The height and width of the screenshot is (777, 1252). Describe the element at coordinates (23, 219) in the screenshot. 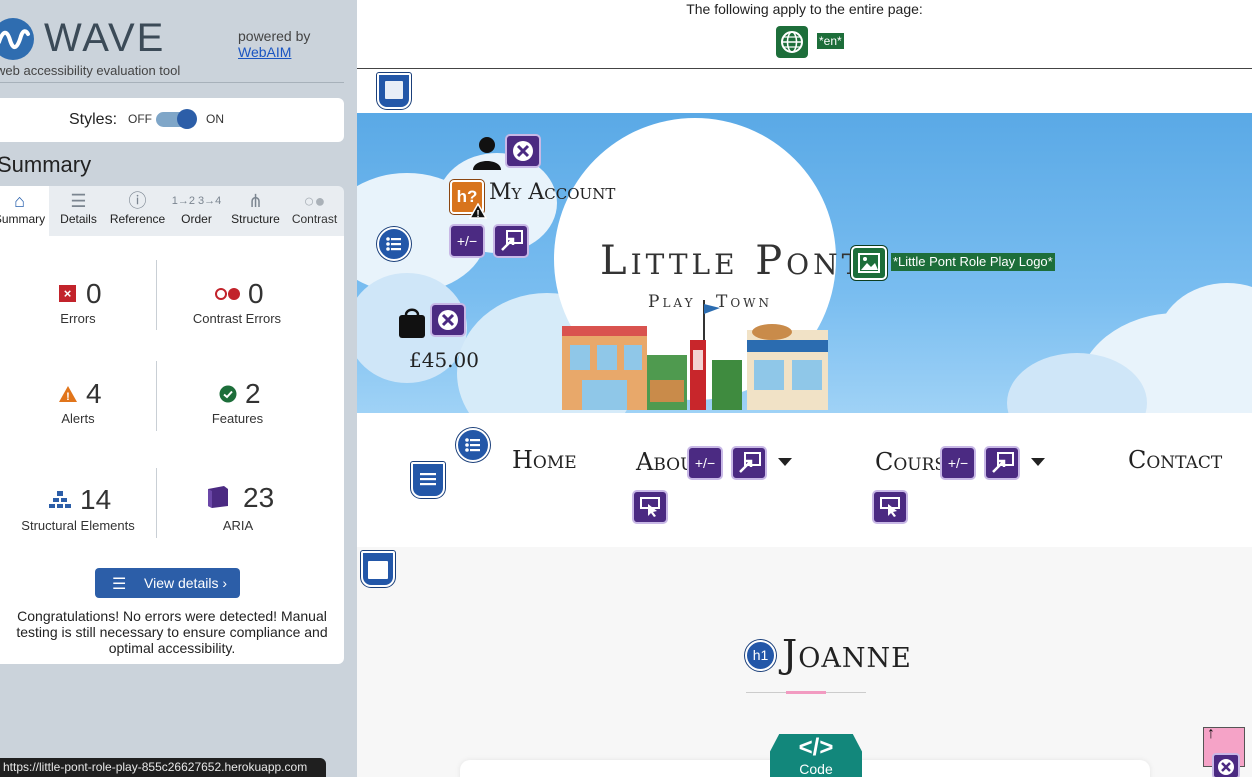

I see `tab-summary-label: Summary` at that location.